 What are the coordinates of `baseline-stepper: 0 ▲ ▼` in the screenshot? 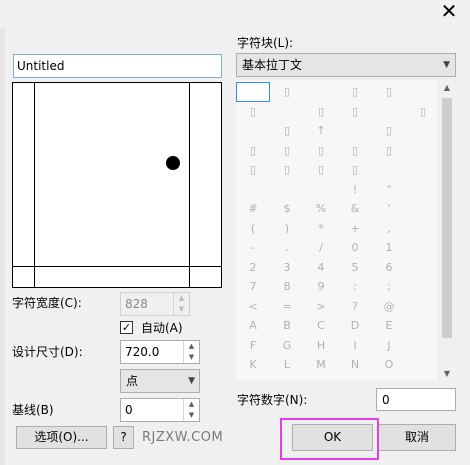 It's located at (160, 410).